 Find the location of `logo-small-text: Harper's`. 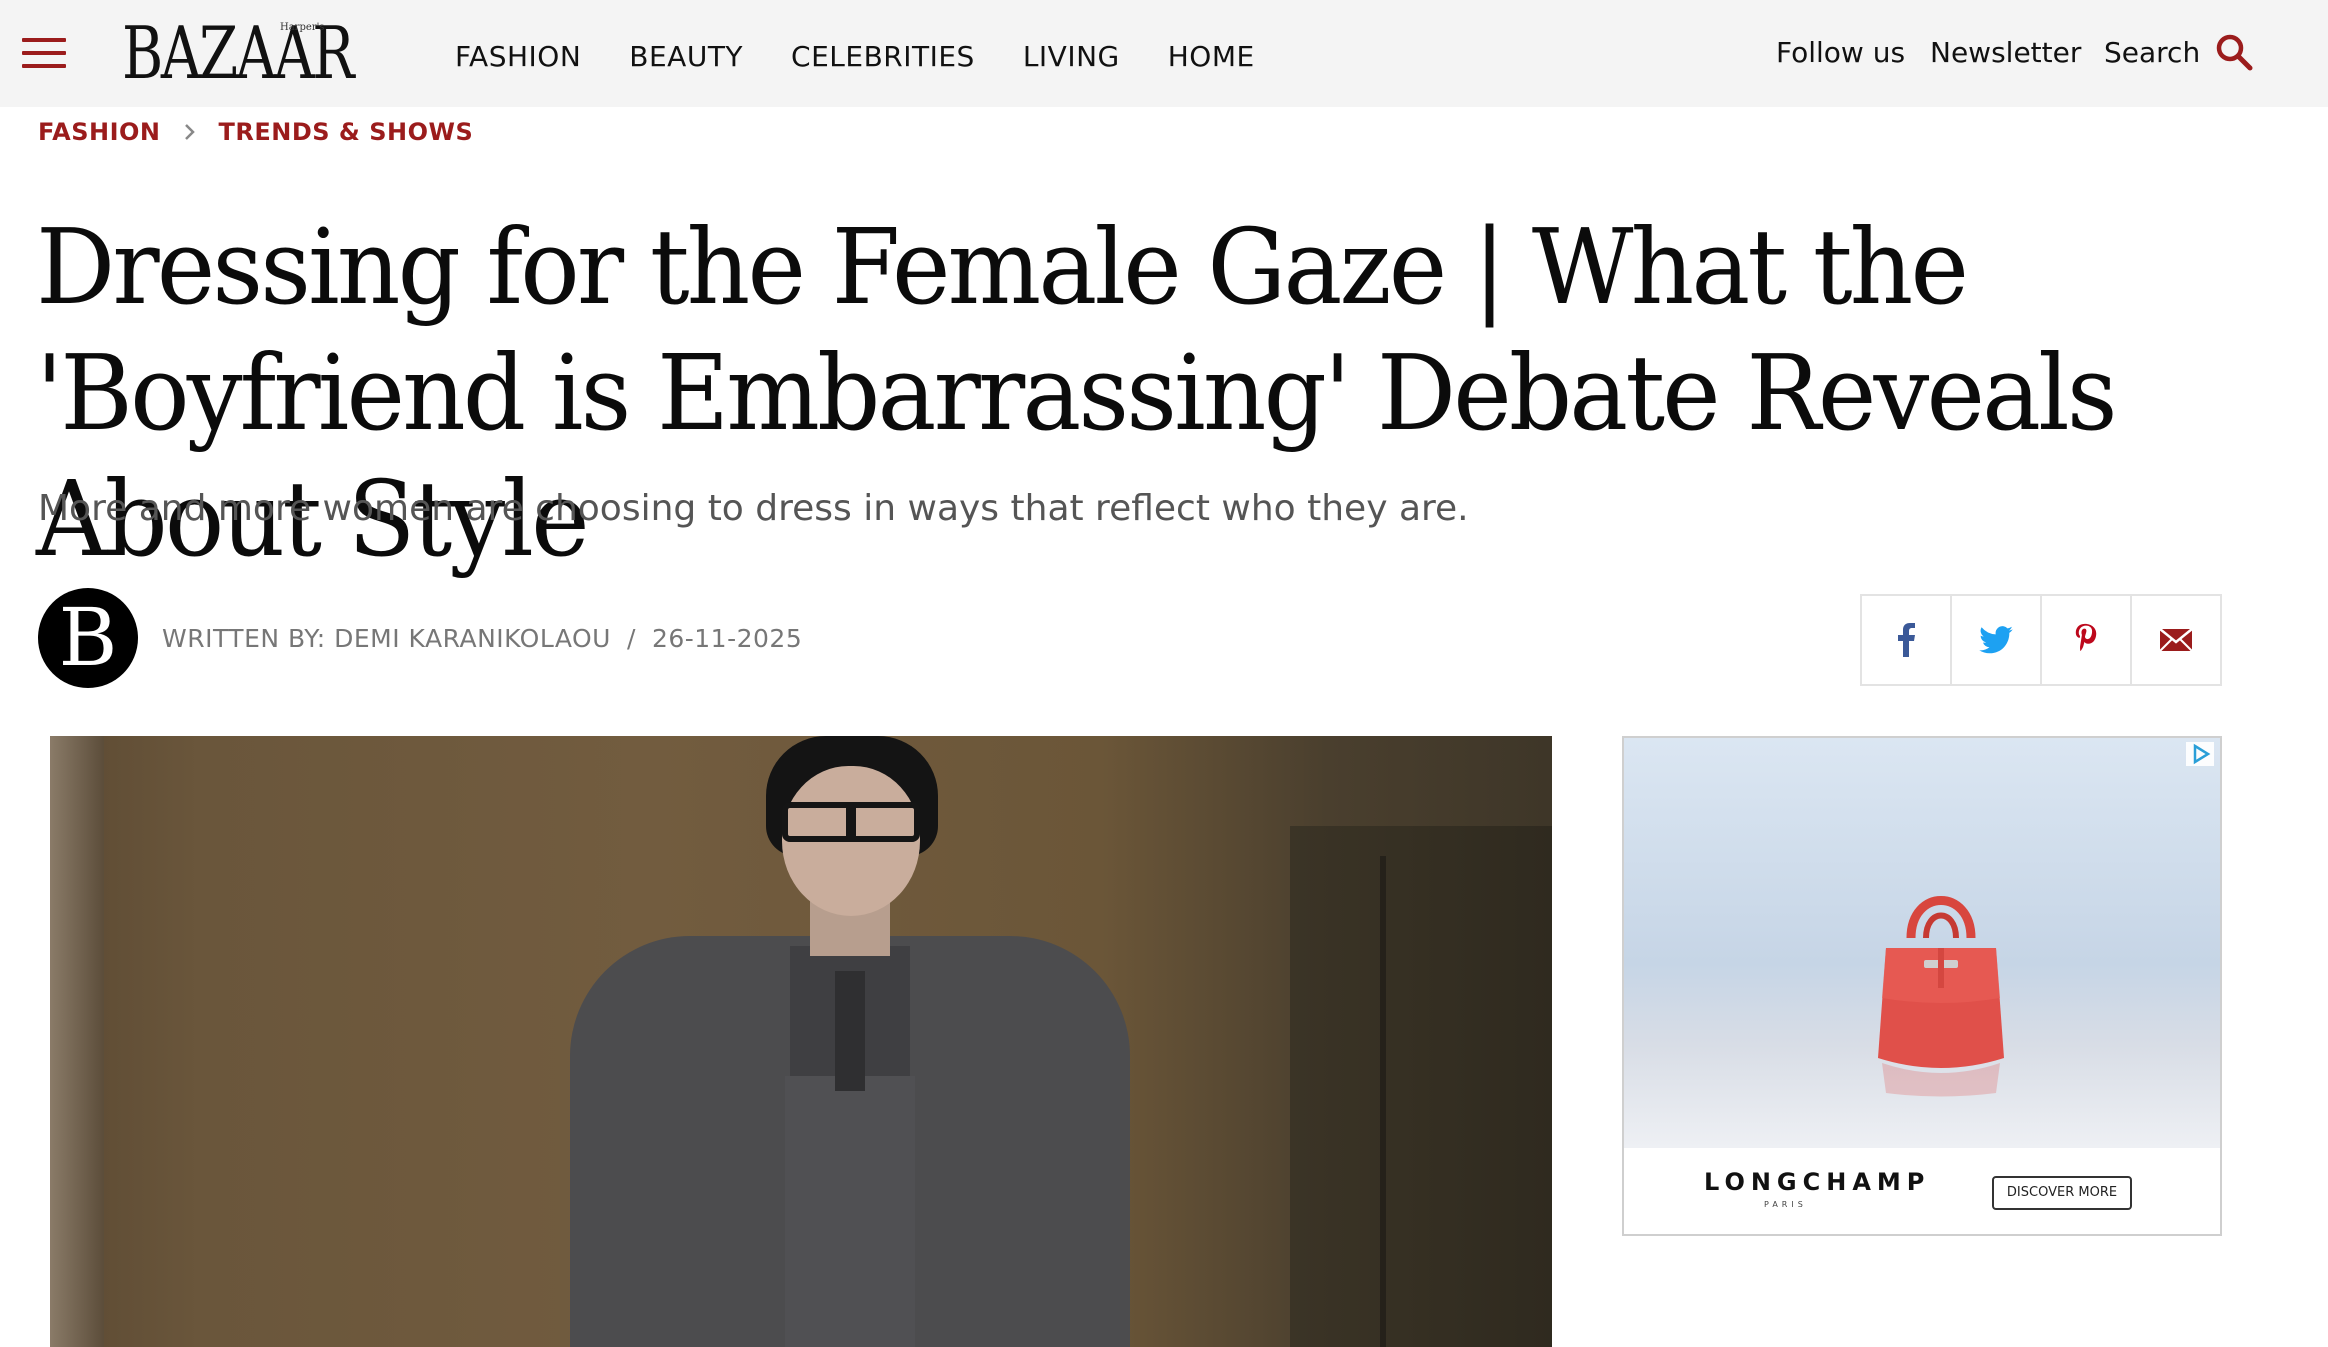

logo-small-text: Harper's is located at coordinates (302, 27).